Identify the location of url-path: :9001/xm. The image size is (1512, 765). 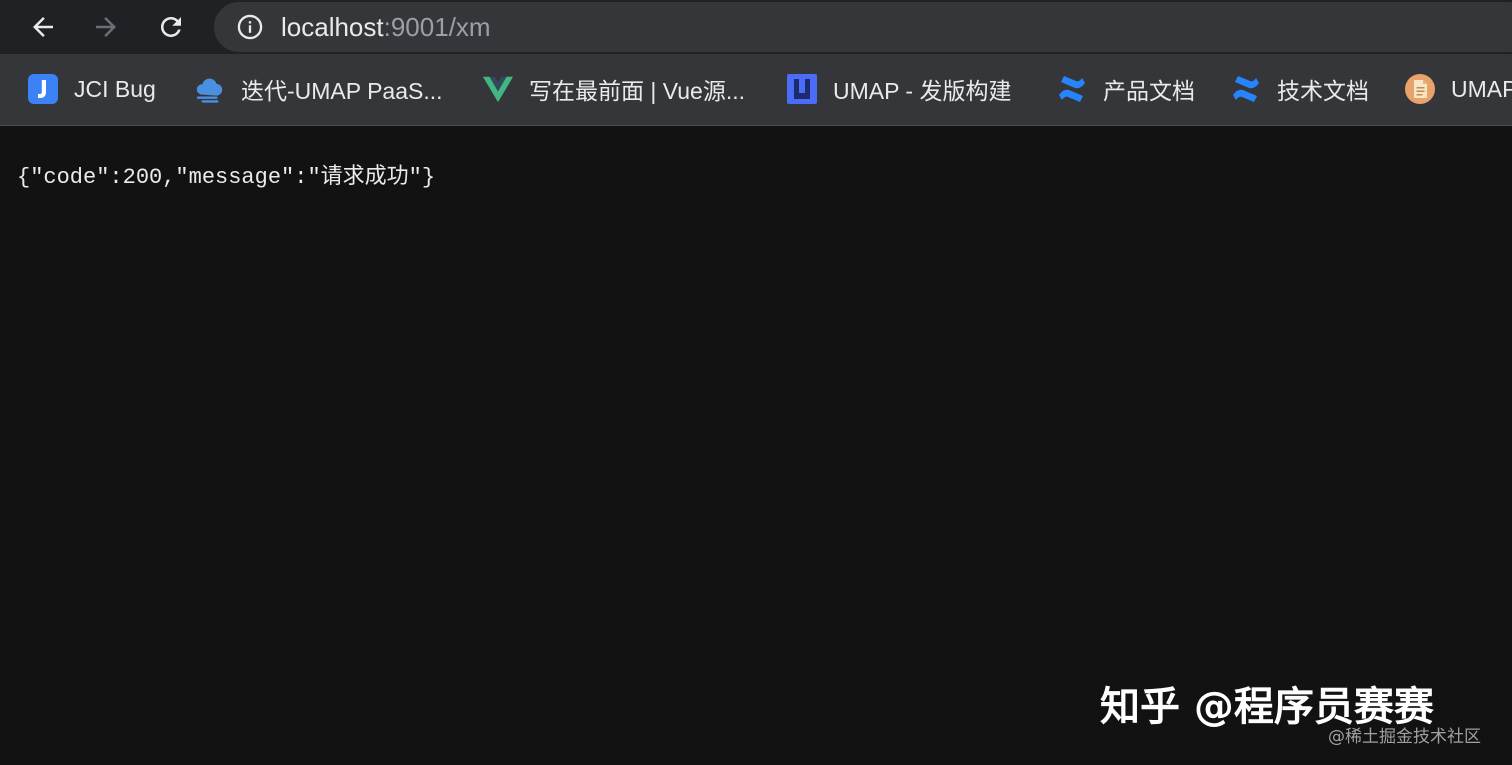
(437, 27).